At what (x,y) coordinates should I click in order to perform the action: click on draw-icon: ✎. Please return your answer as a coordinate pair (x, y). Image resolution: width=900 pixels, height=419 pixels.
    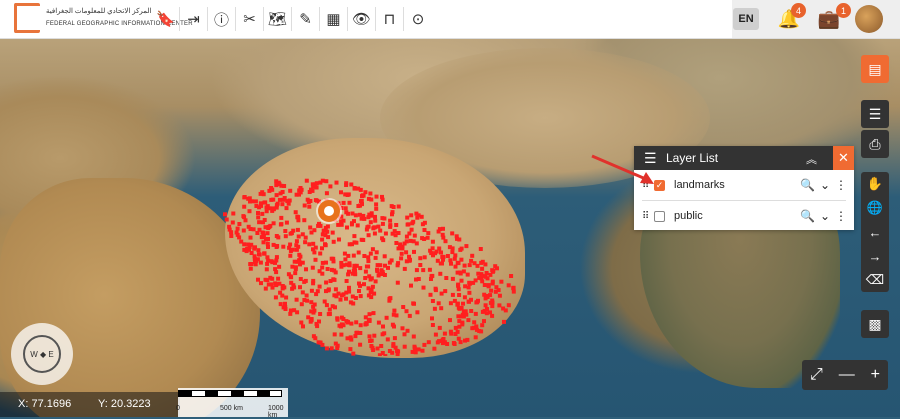
    Looking at the image, I should click on (305, 19).